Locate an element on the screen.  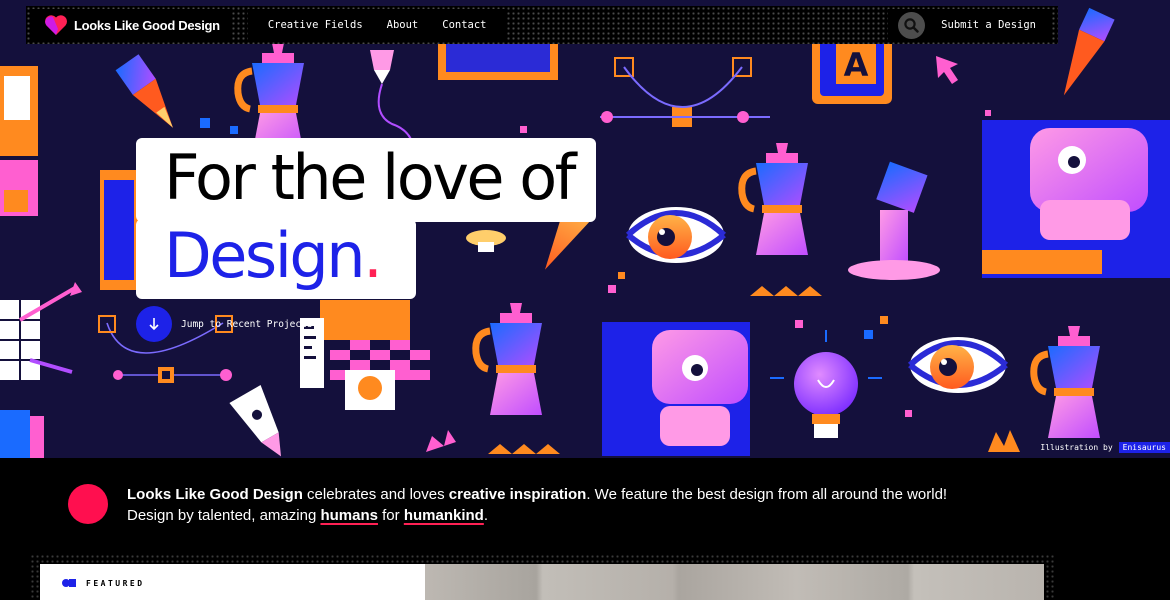
about-brand: Looks Like Good Design is located at coordinates (215, 494).